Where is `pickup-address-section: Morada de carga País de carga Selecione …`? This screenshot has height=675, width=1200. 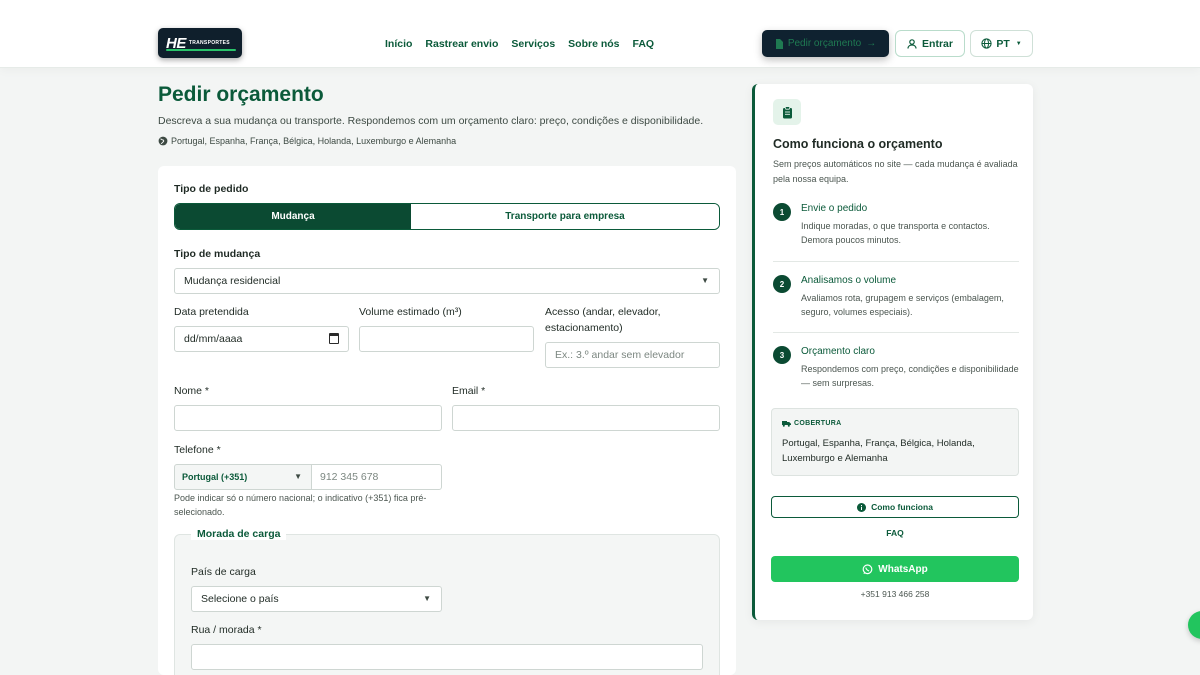 pickup-address-section: Morada de carga País de carga Selecione … is located at coordinates (447, 601).